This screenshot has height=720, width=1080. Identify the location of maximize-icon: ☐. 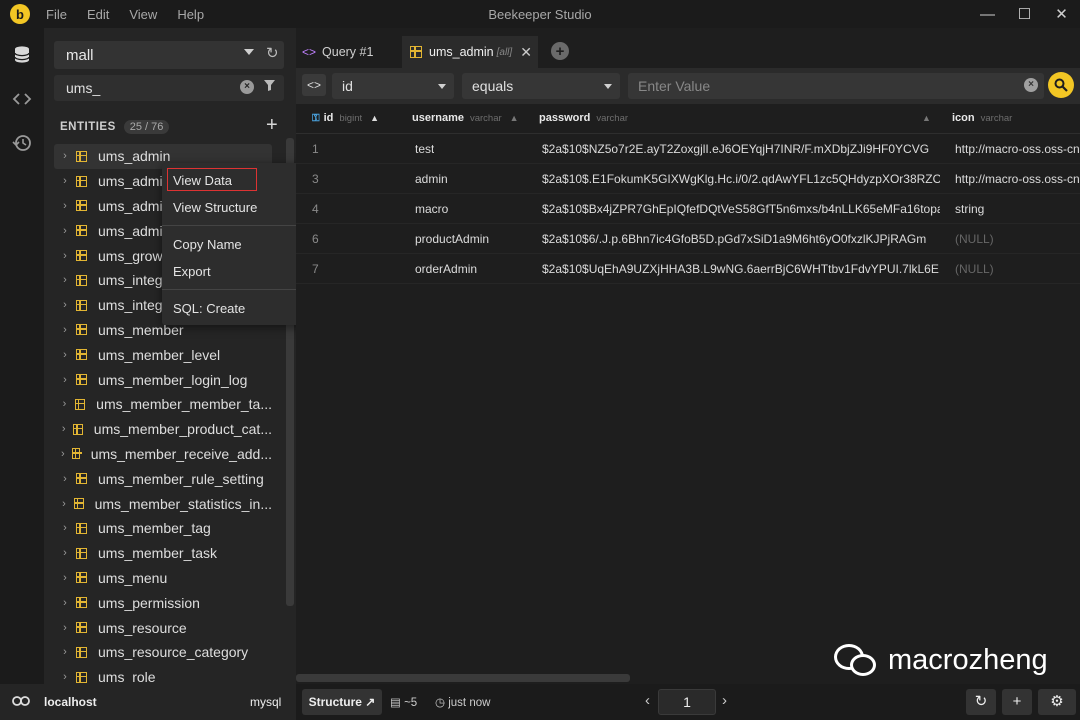
(1024, 14).